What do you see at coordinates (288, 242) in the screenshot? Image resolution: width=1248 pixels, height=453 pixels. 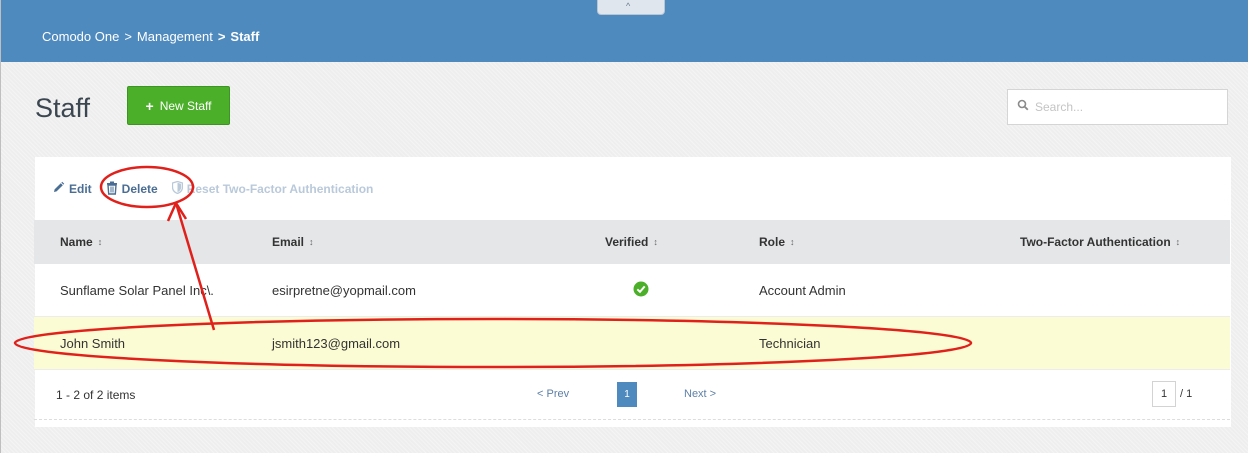 I see `column-header-label: Email` at bounding box center [288, 242].